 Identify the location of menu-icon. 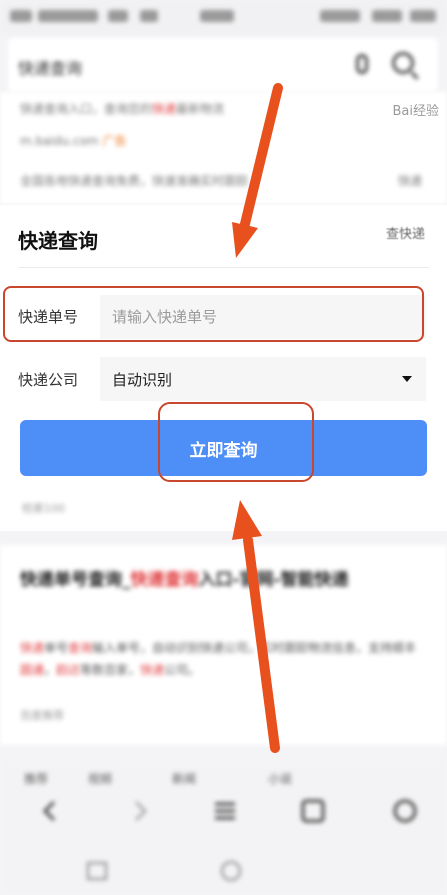
(225, 811).